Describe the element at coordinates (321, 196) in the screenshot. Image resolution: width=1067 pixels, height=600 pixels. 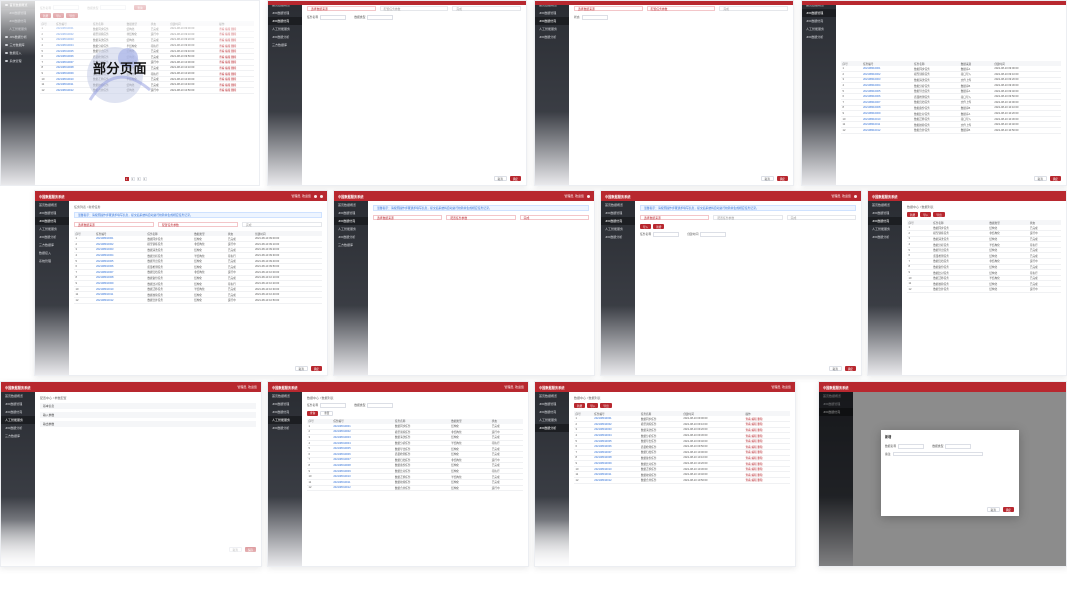
I see `gear-icon` at that location.